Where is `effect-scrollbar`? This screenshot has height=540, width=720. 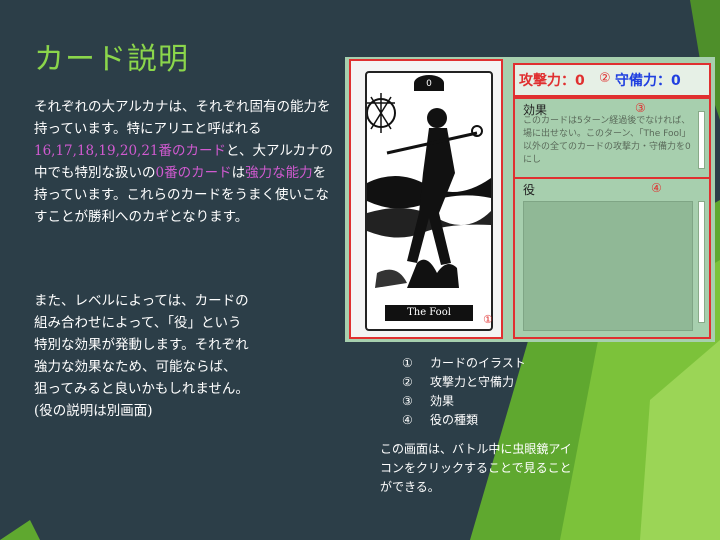 effect-scrollbar is located at coordinates (701, 140).